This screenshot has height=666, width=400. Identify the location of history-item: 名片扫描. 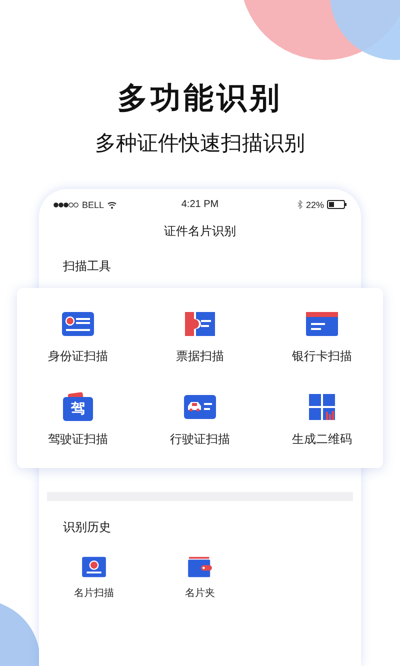
(94, 578).